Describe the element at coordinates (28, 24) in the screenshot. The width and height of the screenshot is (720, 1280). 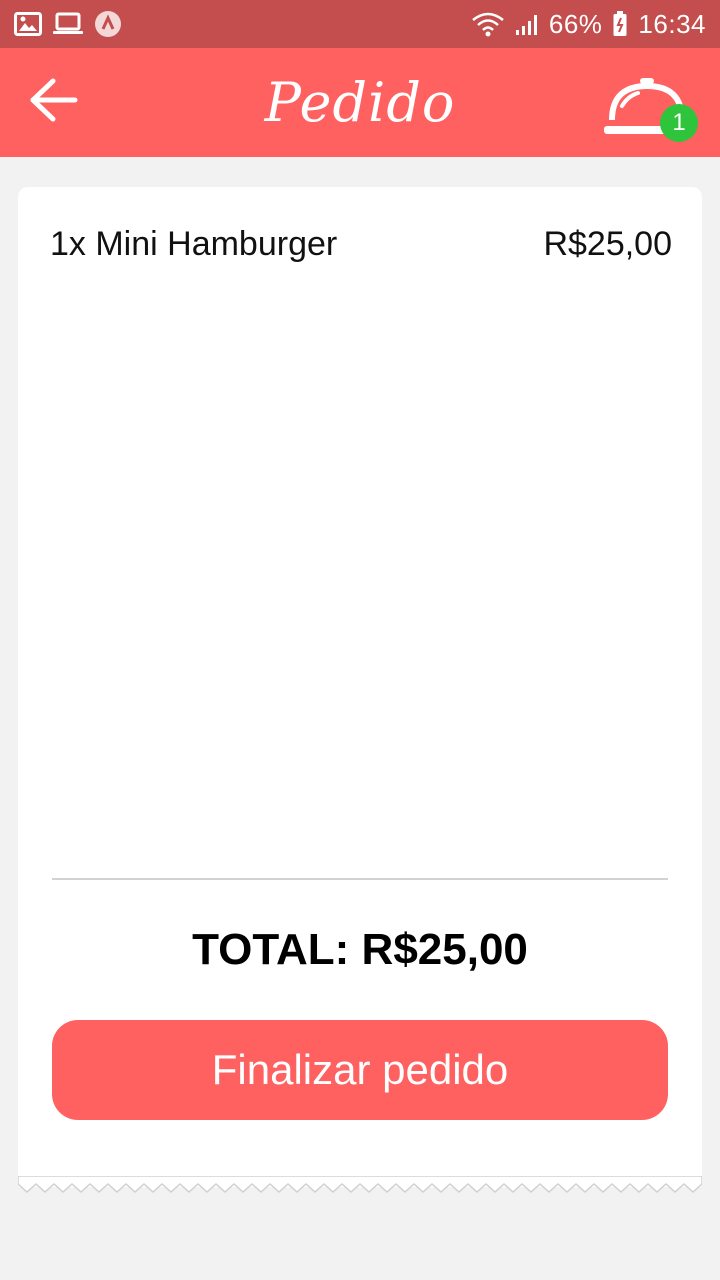
I see `image-icon` at that location.